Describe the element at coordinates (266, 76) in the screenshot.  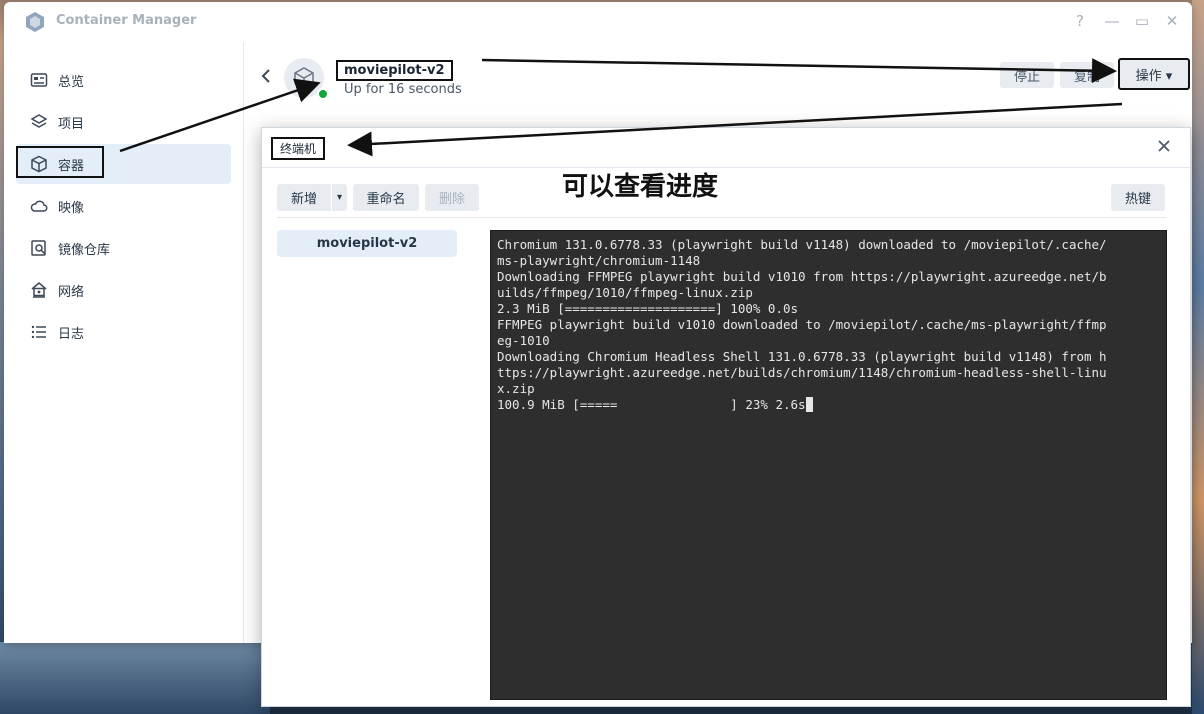
I see `back-chevron-icon` at that location.